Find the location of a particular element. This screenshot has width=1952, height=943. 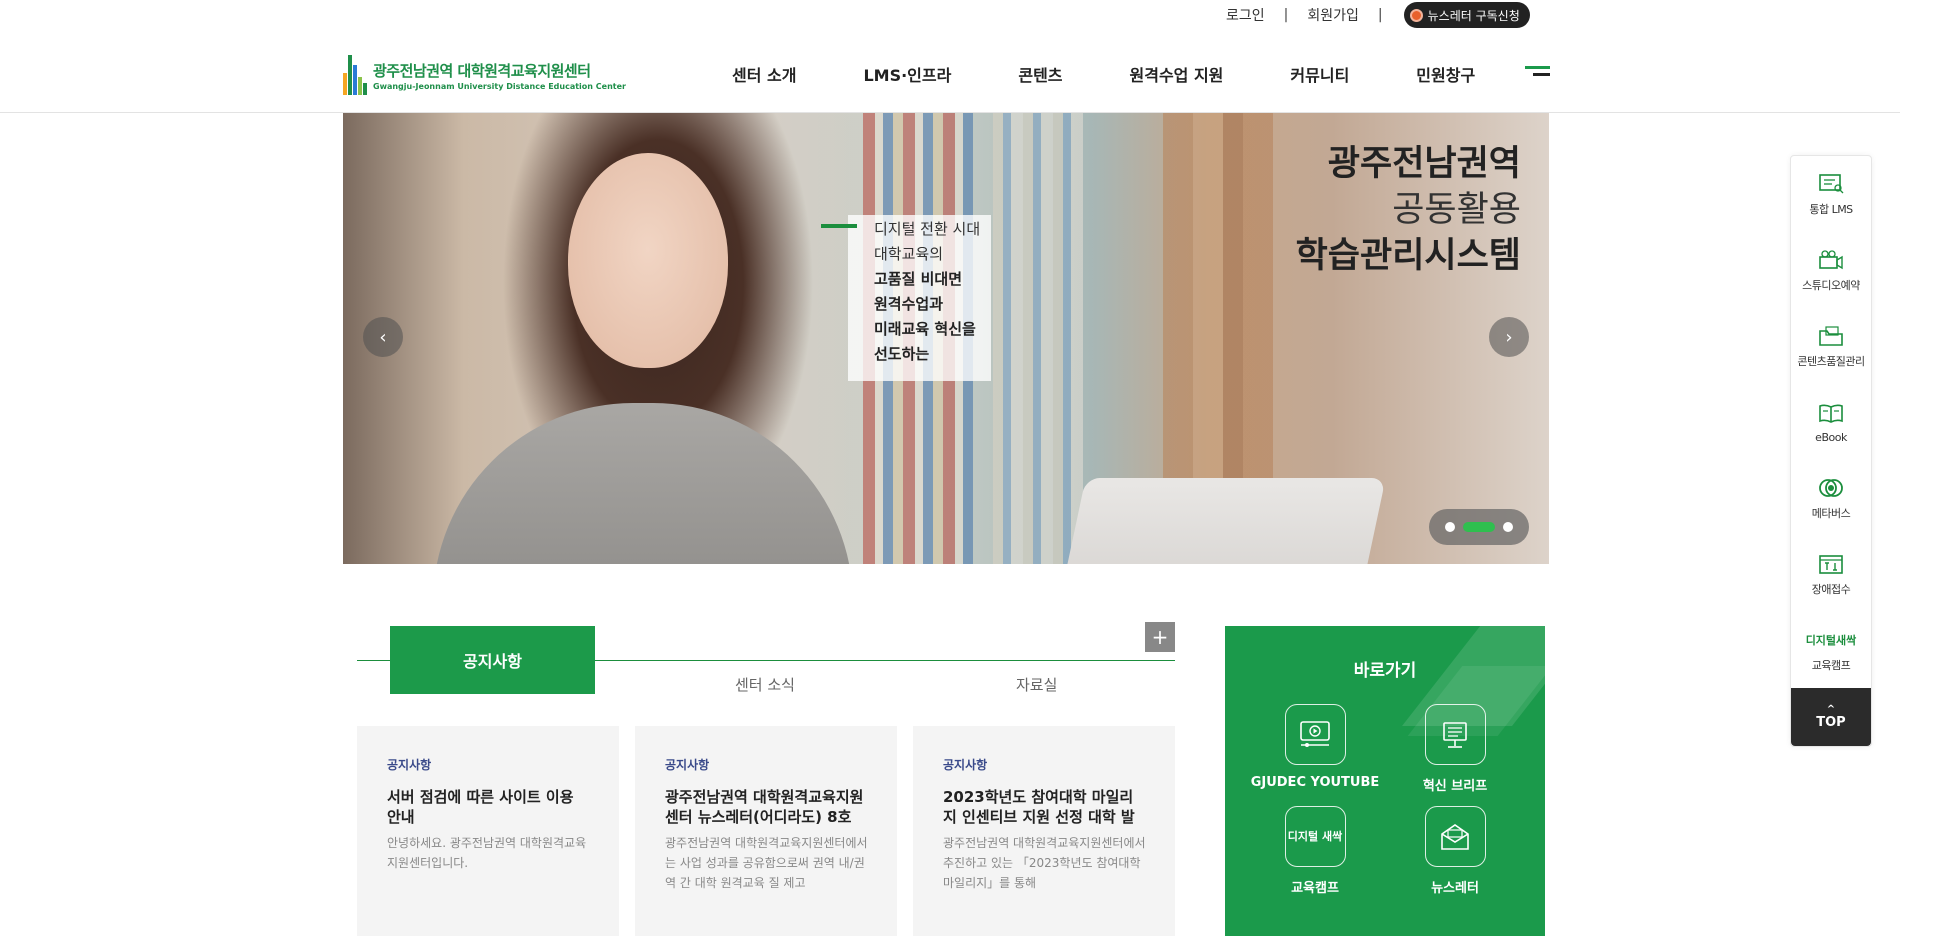

nav-center-intro: 센터 소개 is located at coordinates (764, 74).